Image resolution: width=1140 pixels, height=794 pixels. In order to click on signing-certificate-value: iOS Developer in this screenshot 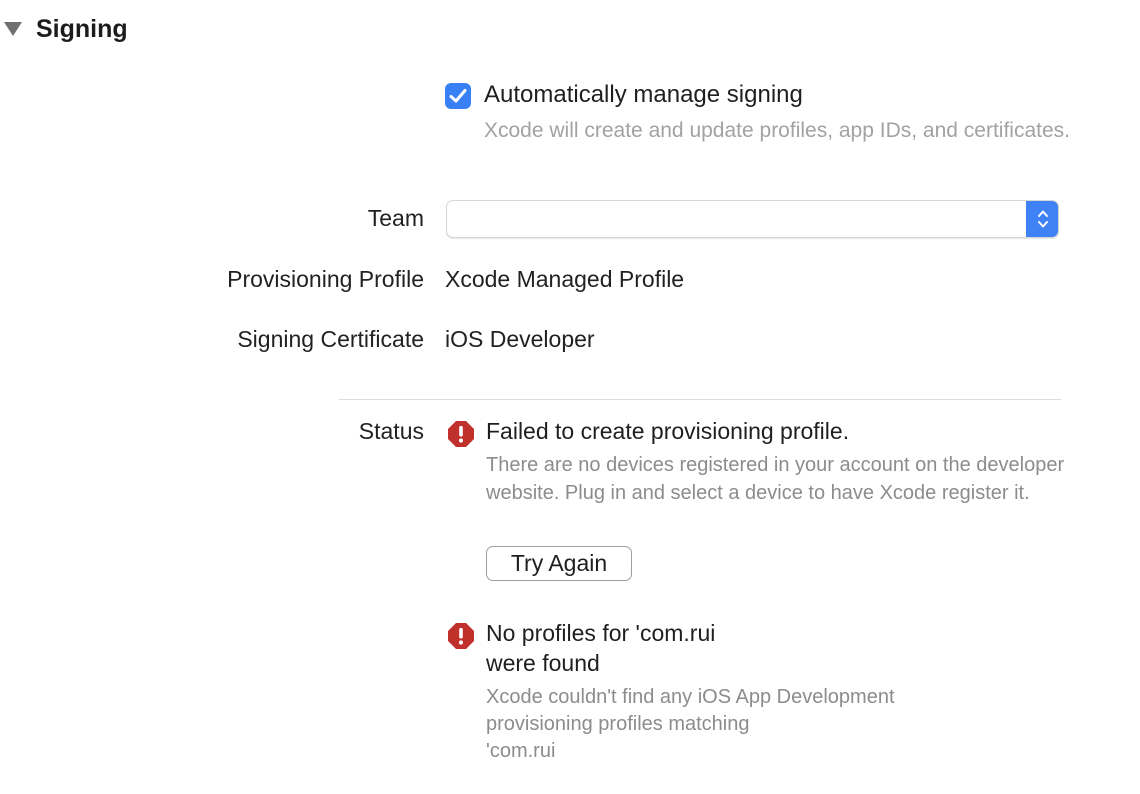, I will do `click(520, 339)`.